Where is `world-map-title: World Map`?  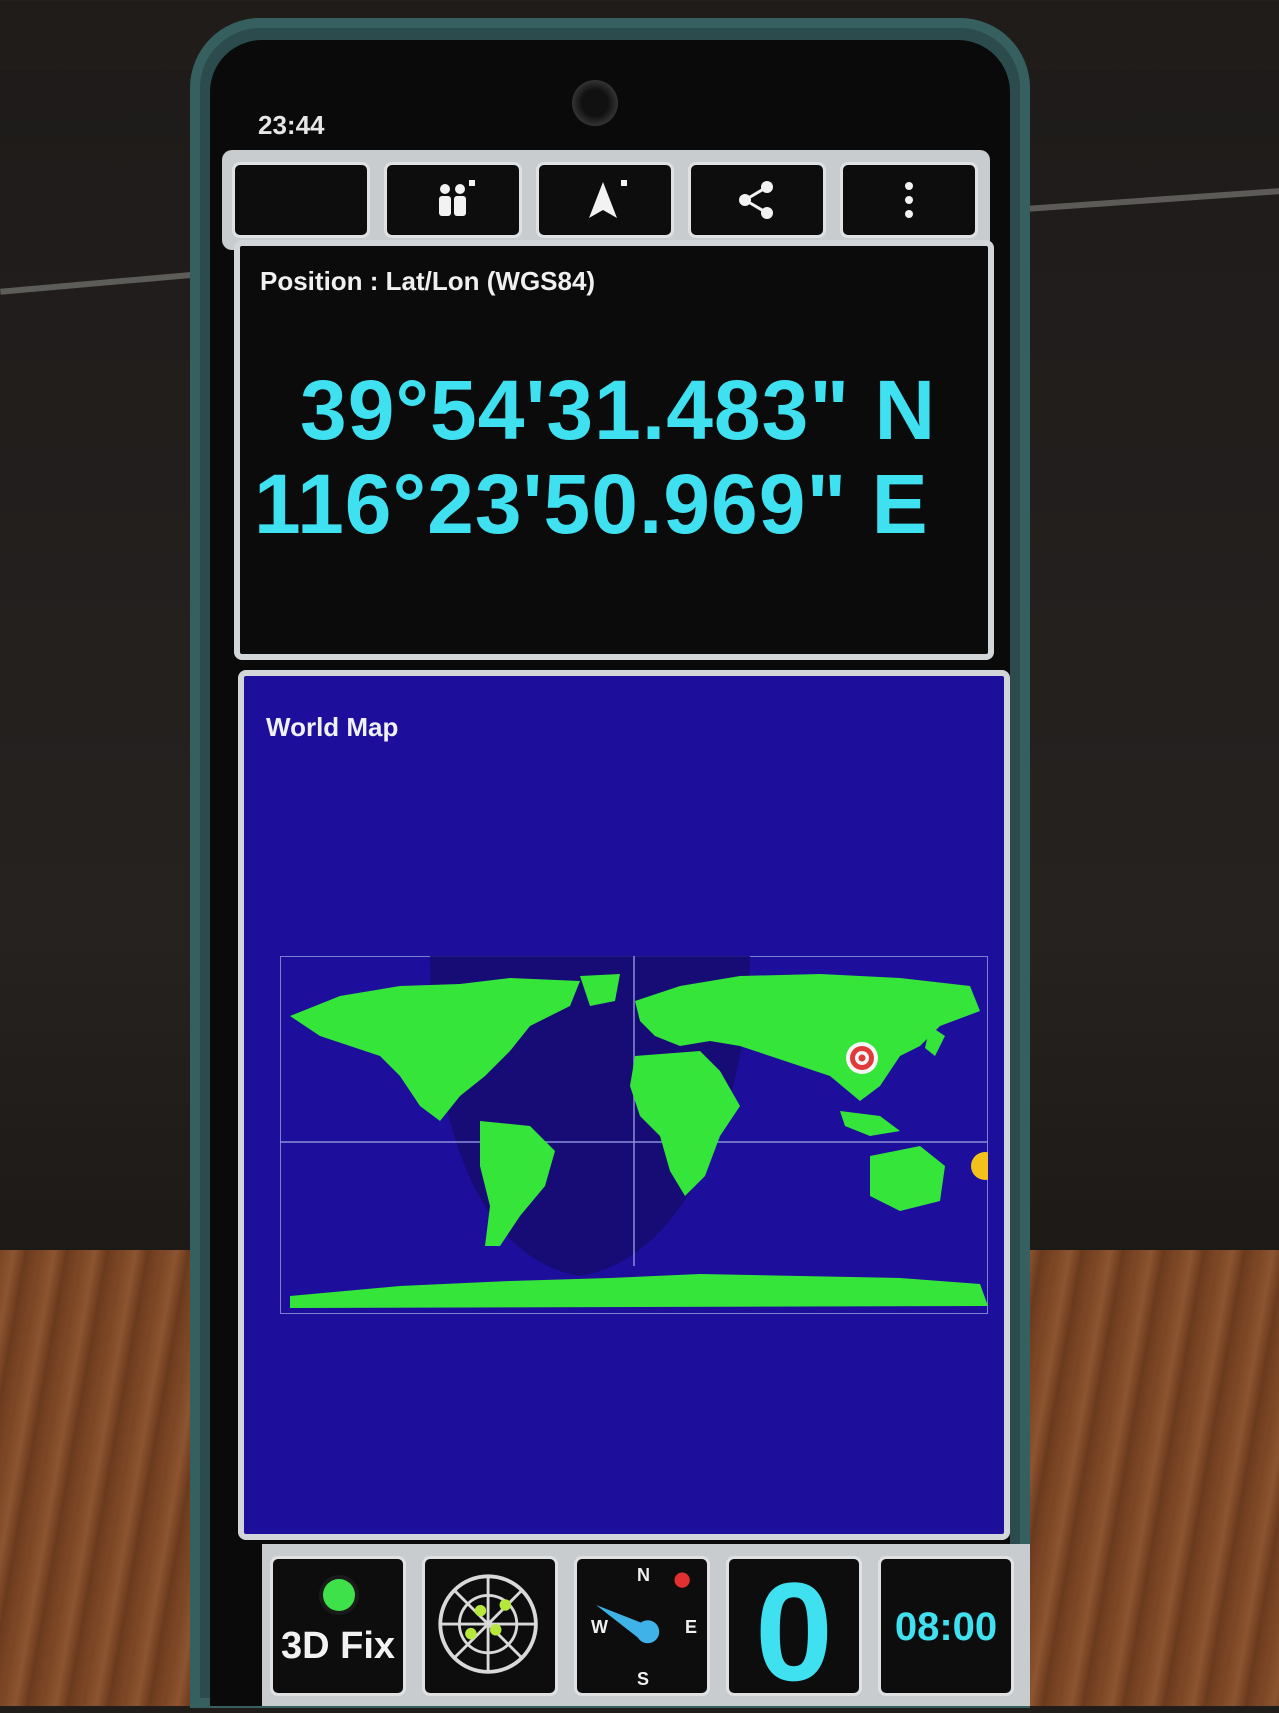
world-map-title: World Map is located at coordinates (332, 727).